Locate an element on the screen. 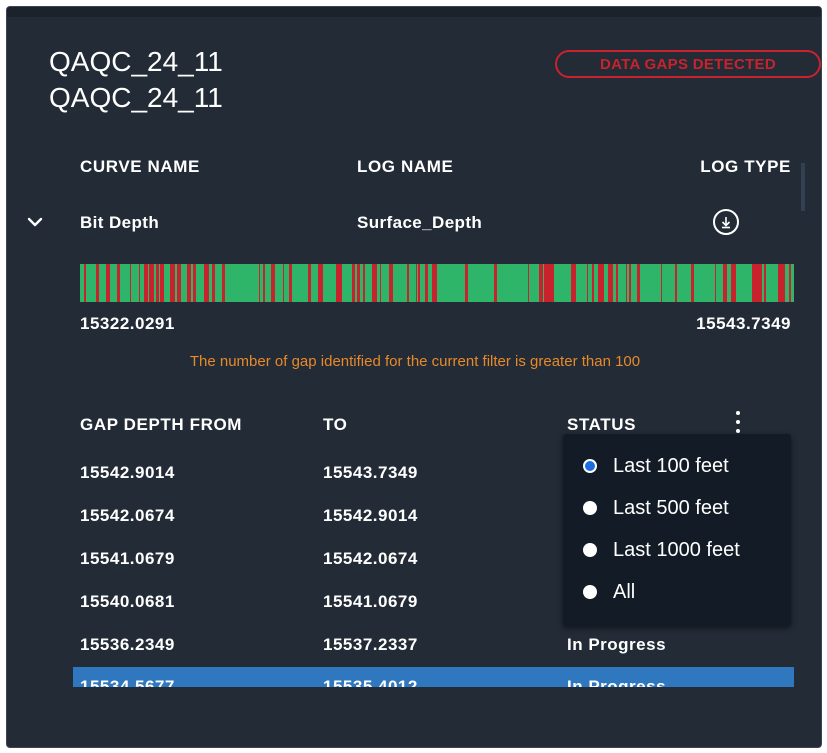  curve-name-value: Bit Depth is located at coordinates (120, 222).